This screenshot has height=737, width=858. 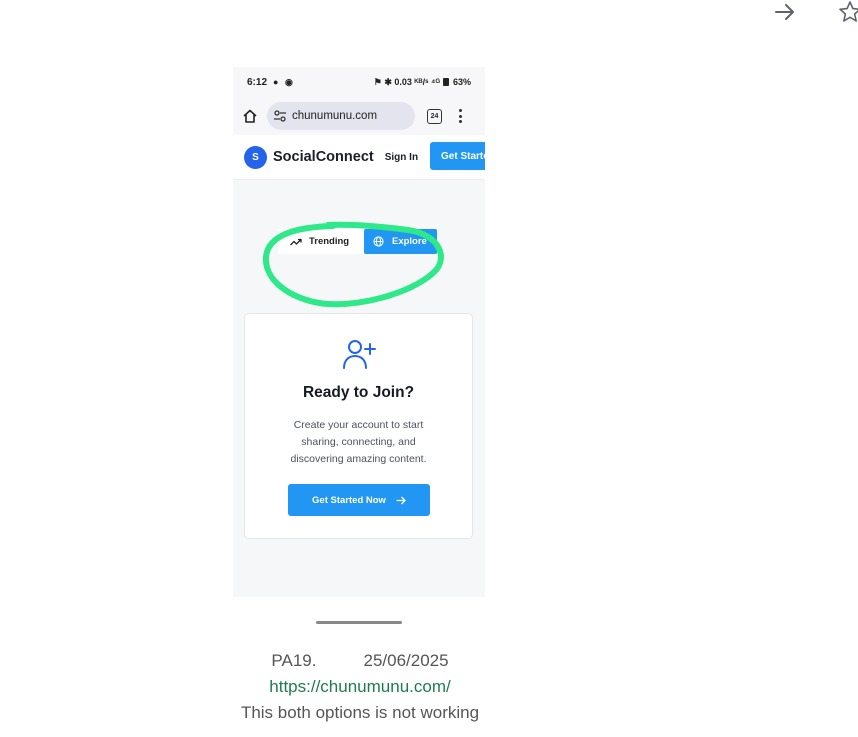 I want to click on caption-note: This both options is not working, so click(x=360, y=712).